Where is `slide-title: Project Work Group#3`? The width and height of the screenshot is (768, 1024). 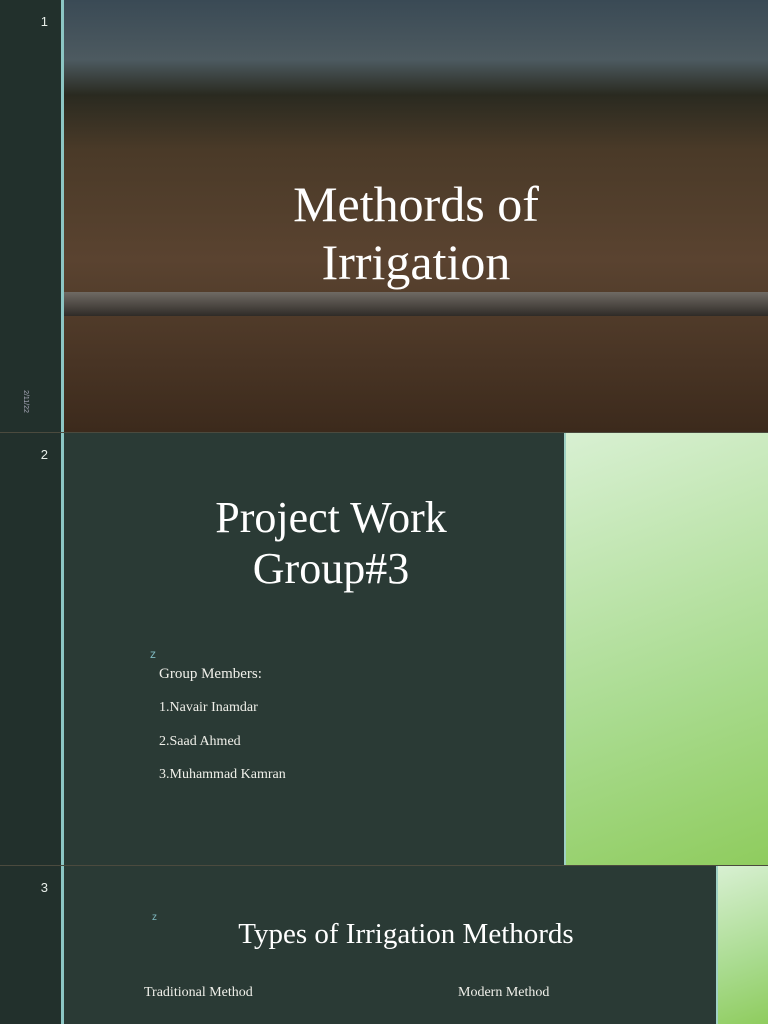
slide-title: Project Work Group#3 is located at coordinates (331, 543).